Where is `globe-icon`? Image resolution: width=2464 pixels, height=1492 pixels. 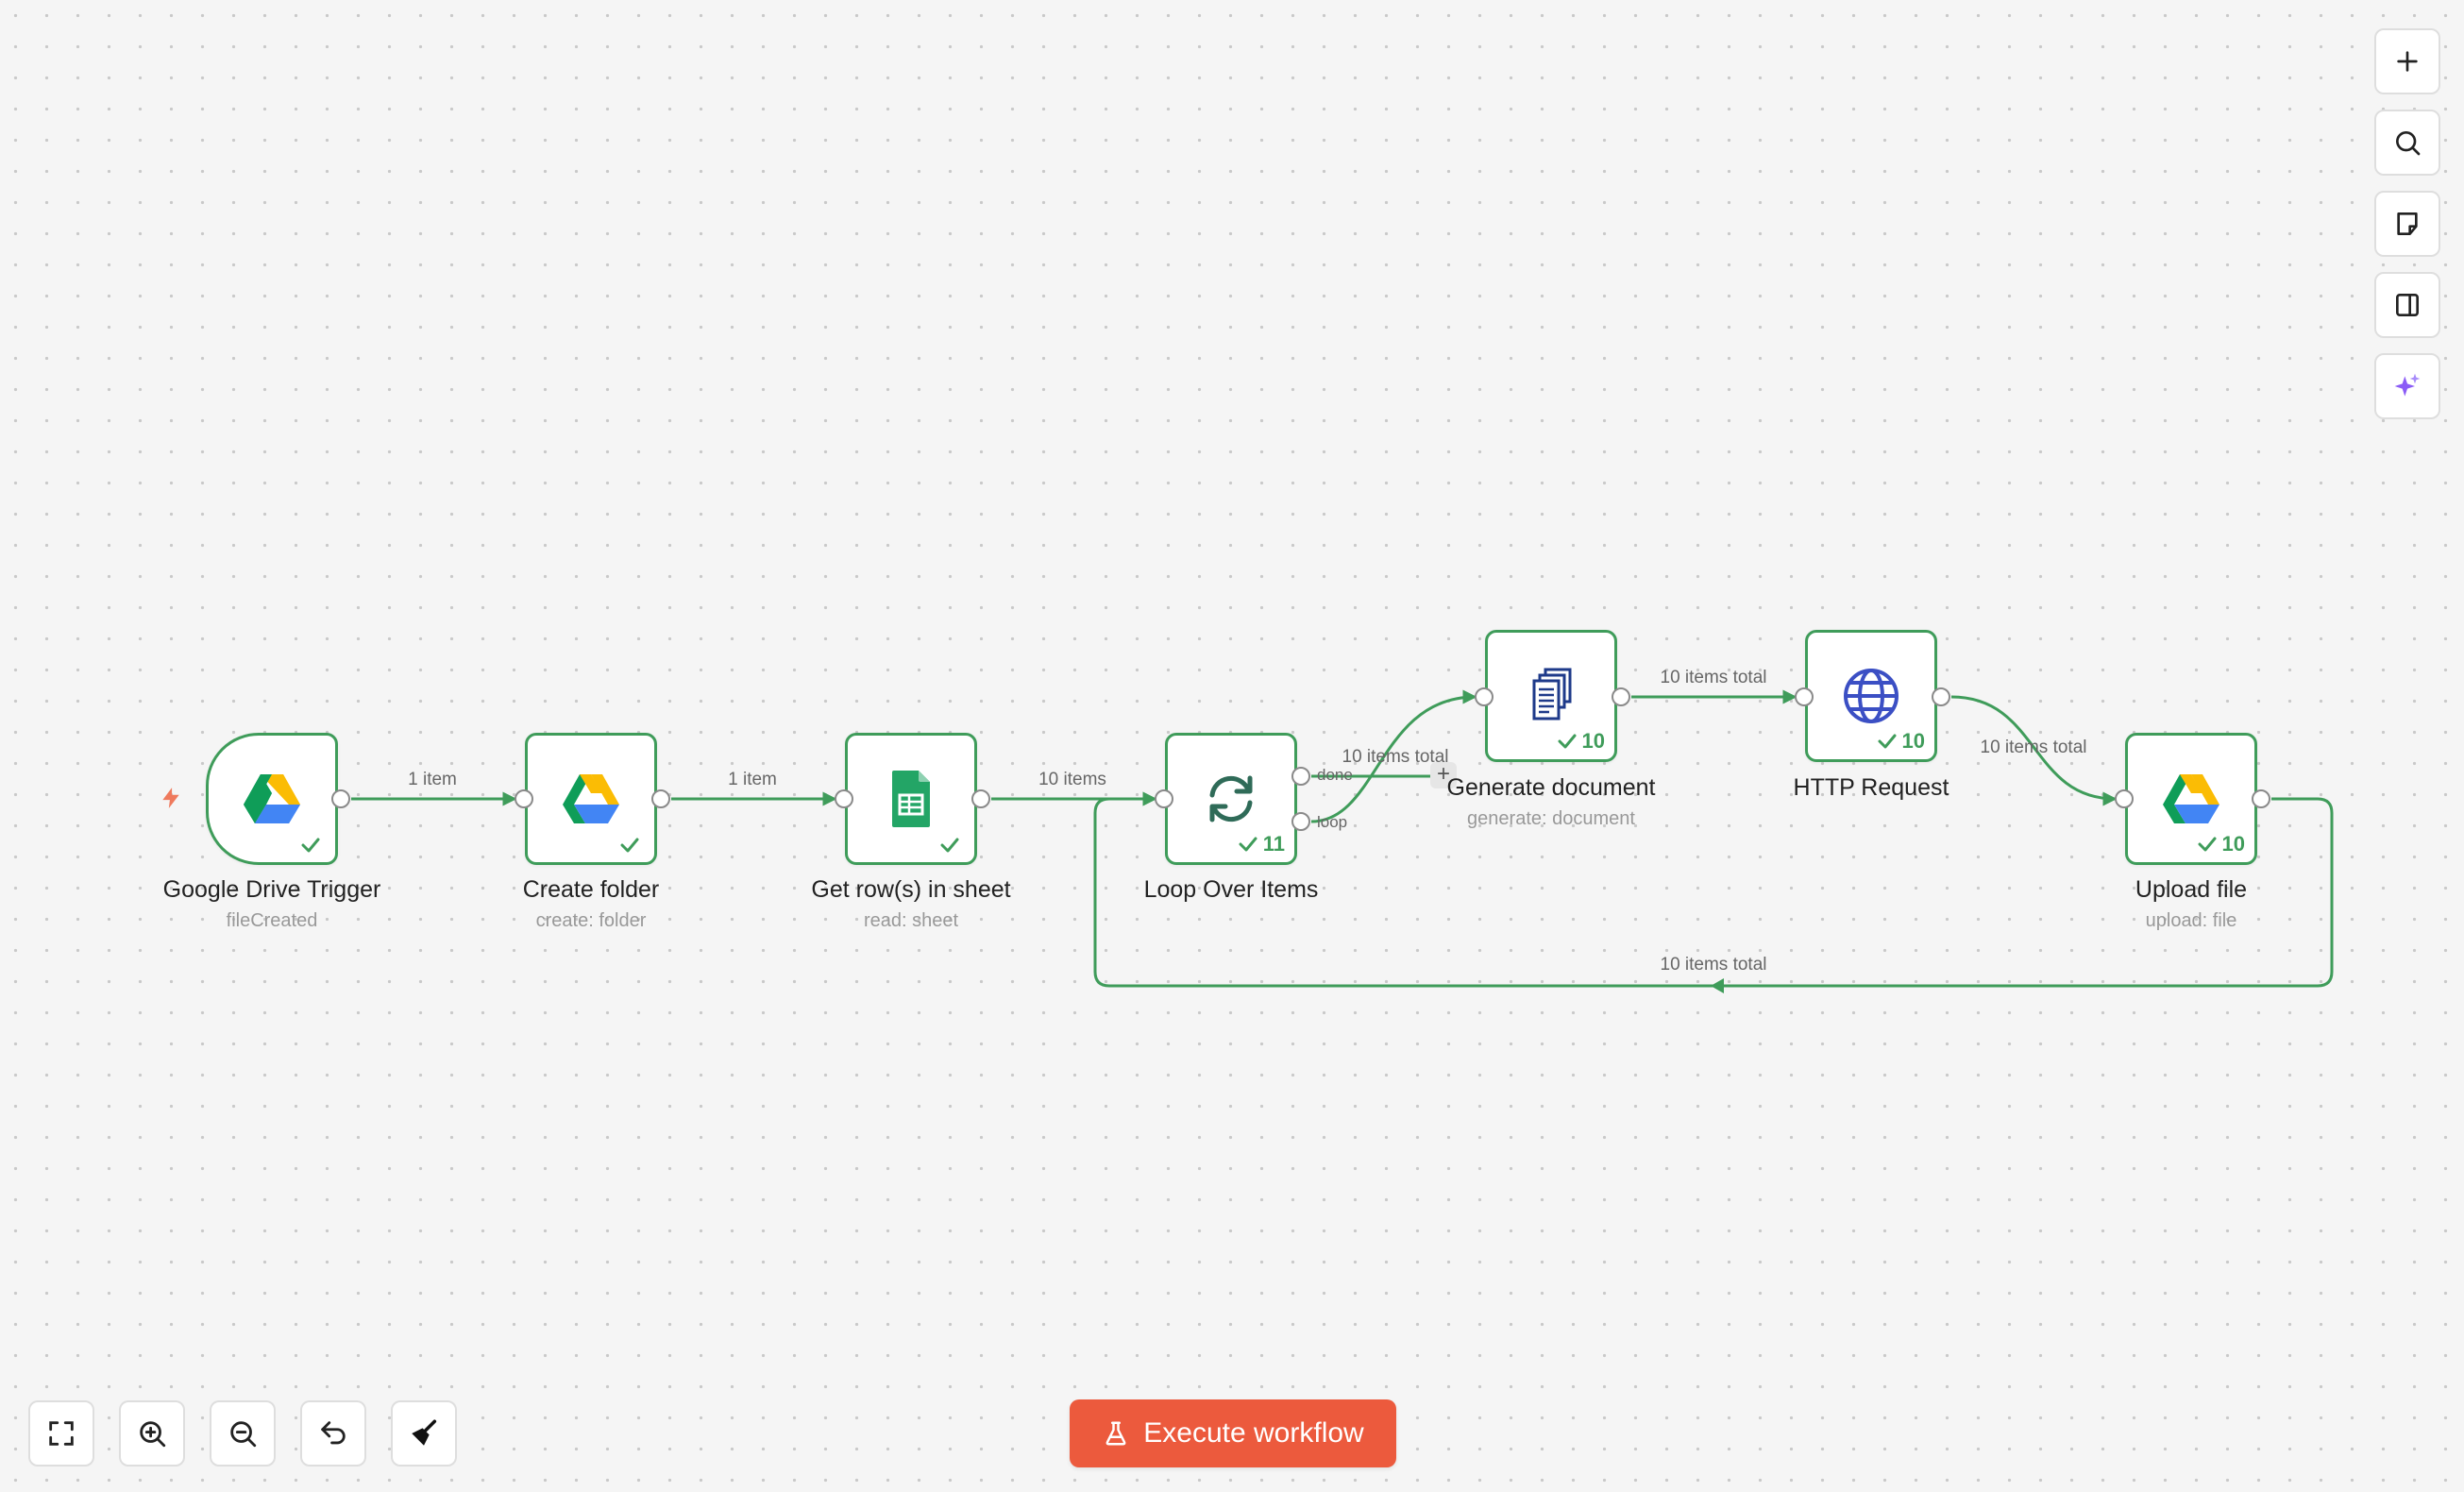 globe-icon is located at coordinates (1871, 696).